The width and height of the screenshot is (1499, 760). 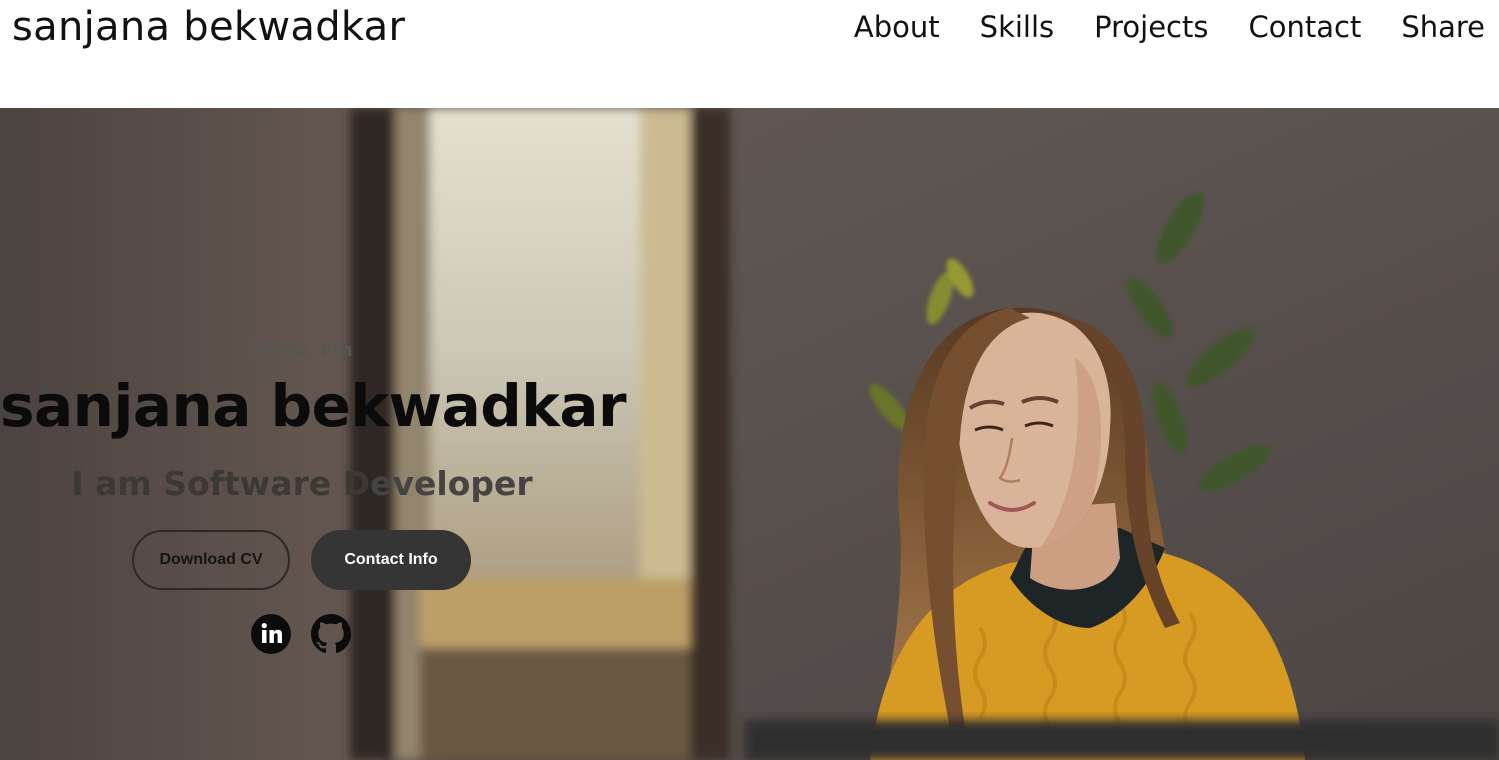 I want to click on nav-link-about: About, so click(x=897, y=27).